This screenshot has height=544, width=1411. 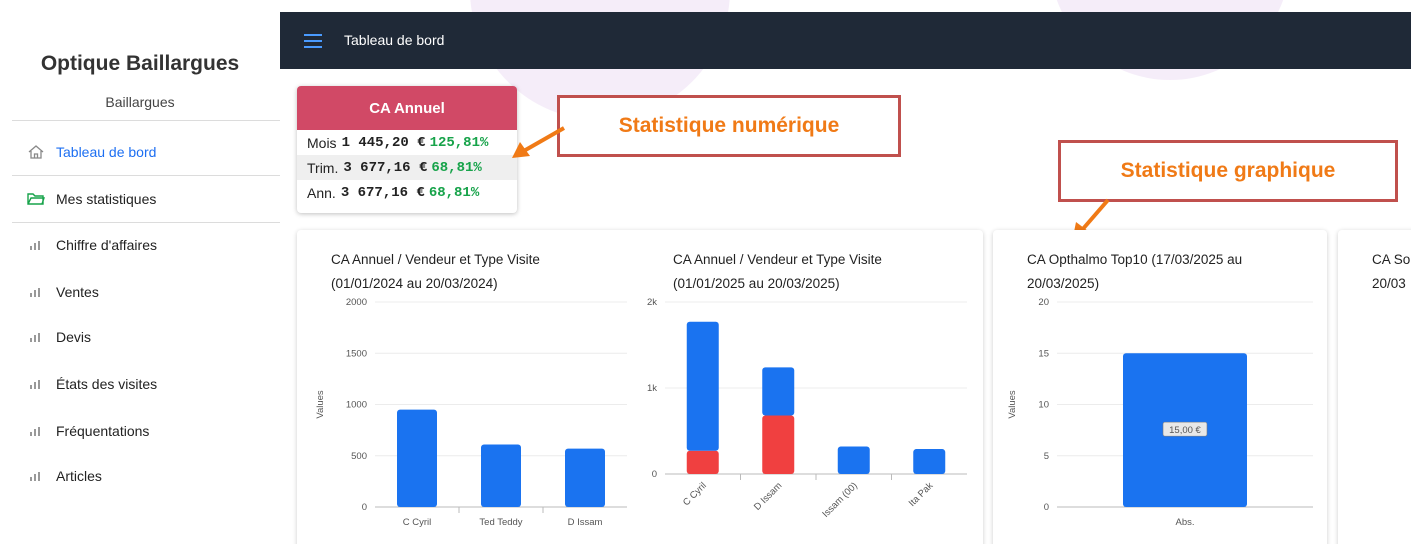 I want to click on sidebar-item-label: Tableau de bord, so click(x=106, y=152).